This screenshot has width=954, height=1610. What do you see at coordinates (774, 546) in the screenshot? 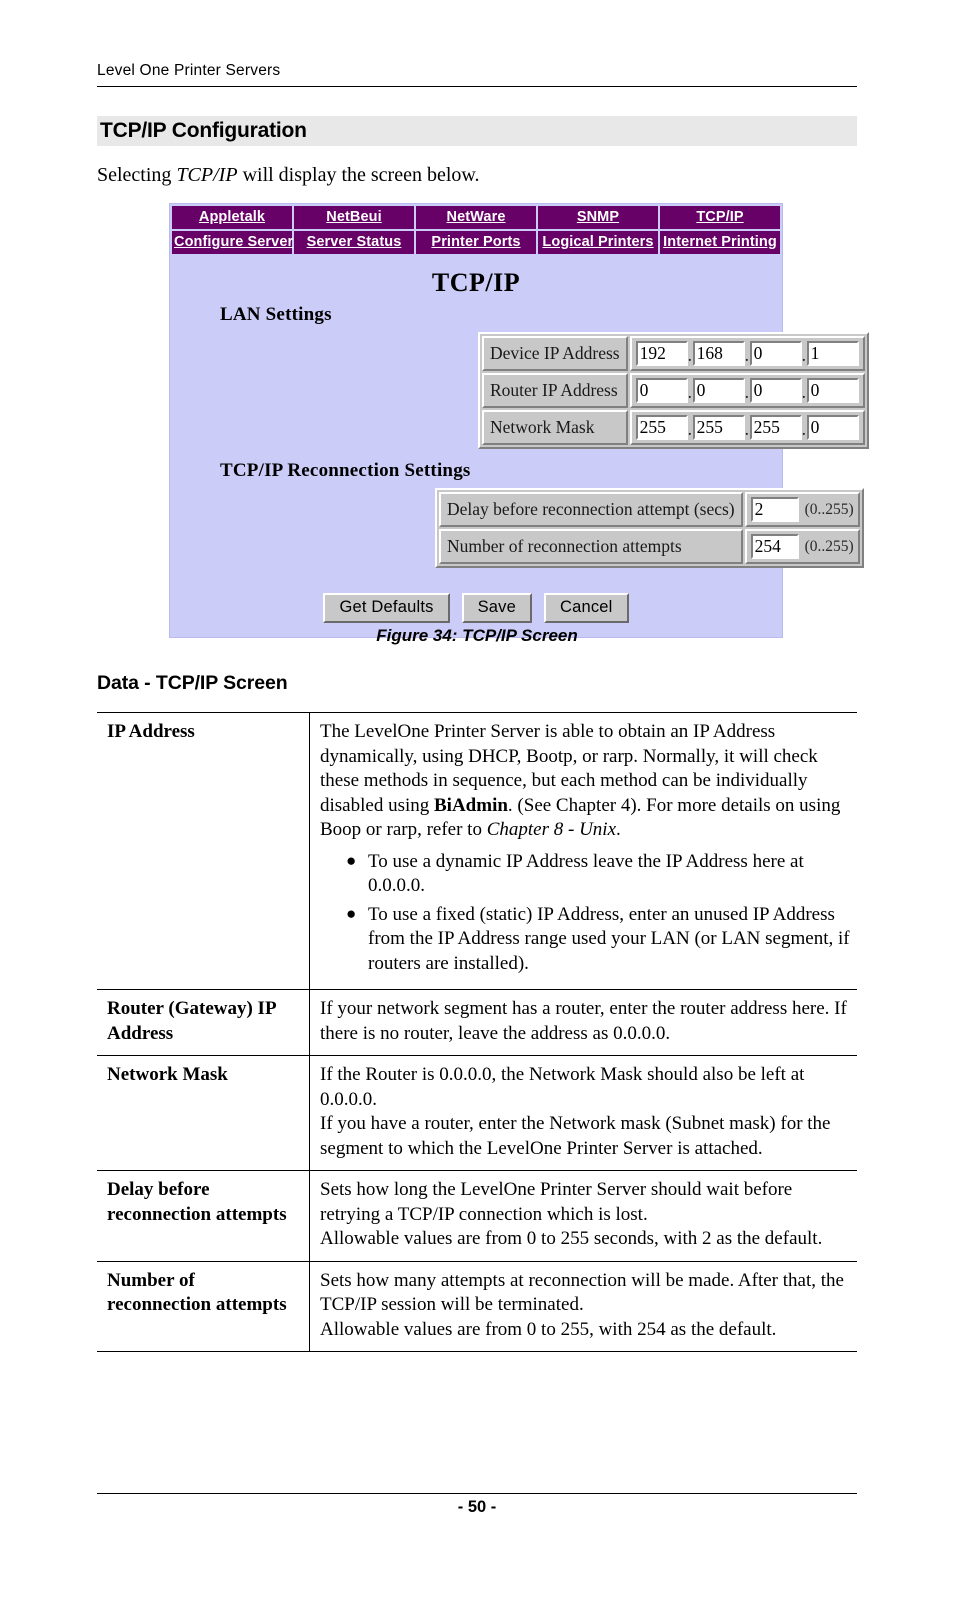
I see `attempts-input: 254` at bounding box center [774, 546].